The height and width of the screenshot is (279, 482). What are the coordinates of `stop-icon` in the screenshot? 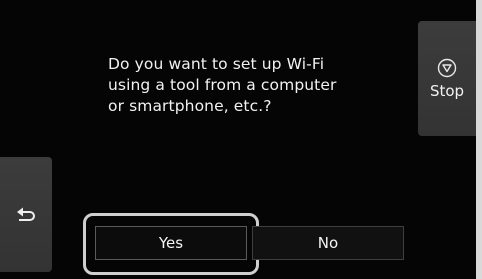 It's located at (447, 67).